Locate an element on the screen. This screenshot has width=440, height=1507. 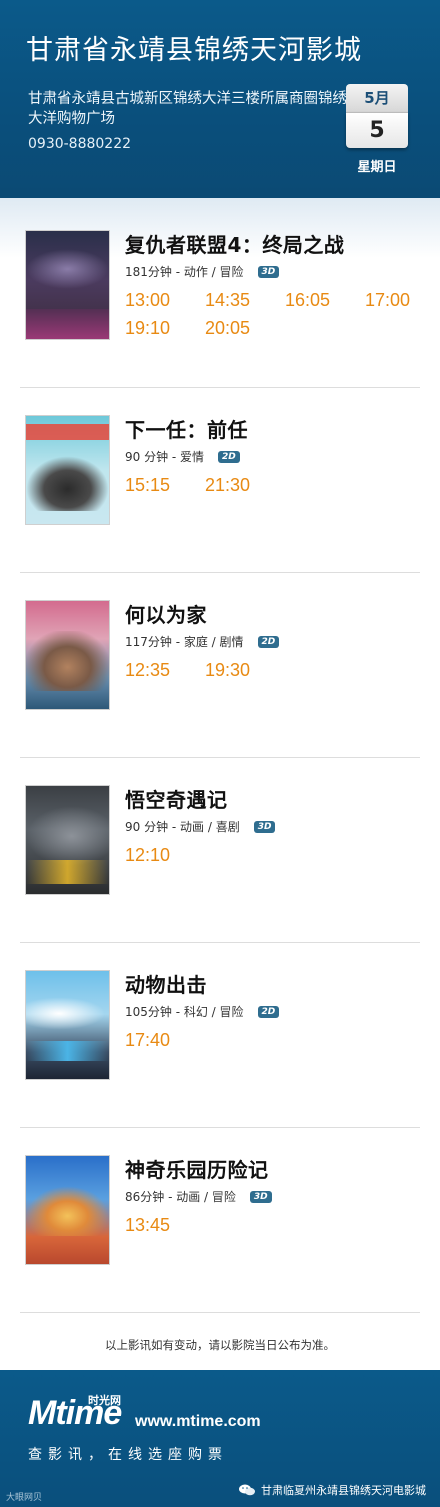
movie-meta: 117分钟 - 家庭 / 剧情 2D is located at coordinates (275, 641).